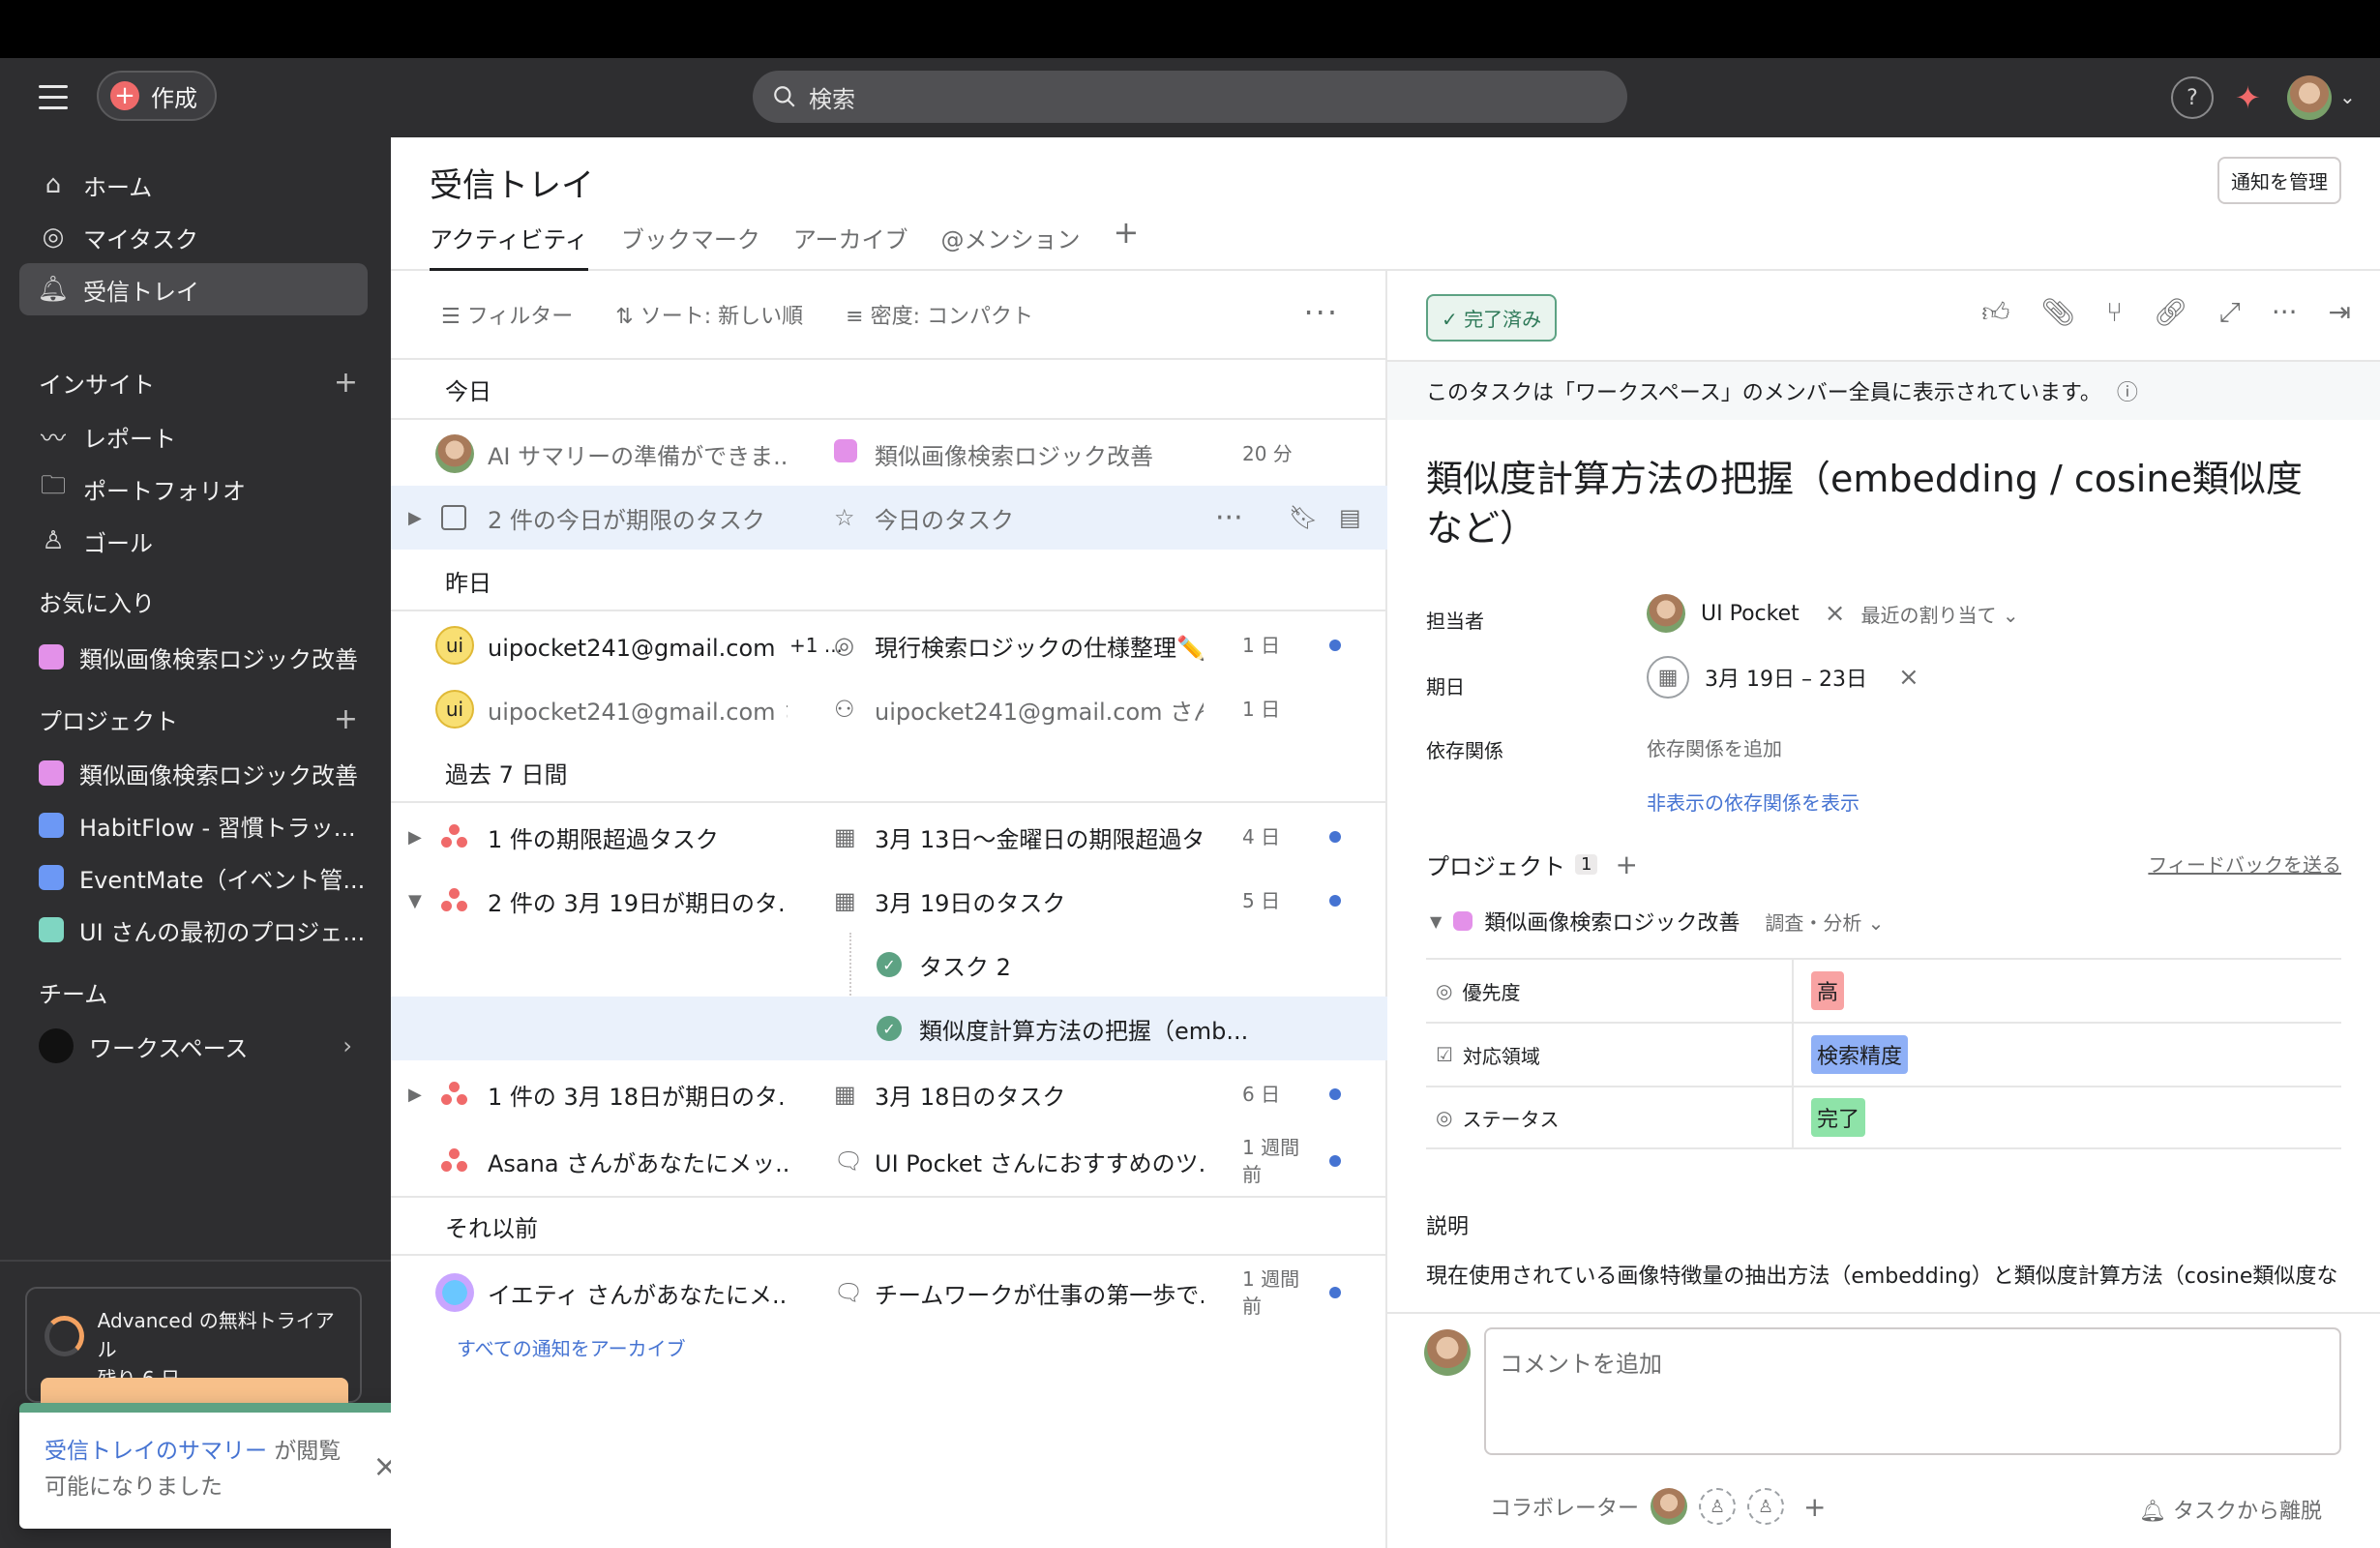 This screenshot has height=1548, width=2380. What do you see at coordinates (194, 773) in the screenshot?
I see `sidebar-project-item: 類似画像検索ロジック改善` at bounding box center [194, 773].